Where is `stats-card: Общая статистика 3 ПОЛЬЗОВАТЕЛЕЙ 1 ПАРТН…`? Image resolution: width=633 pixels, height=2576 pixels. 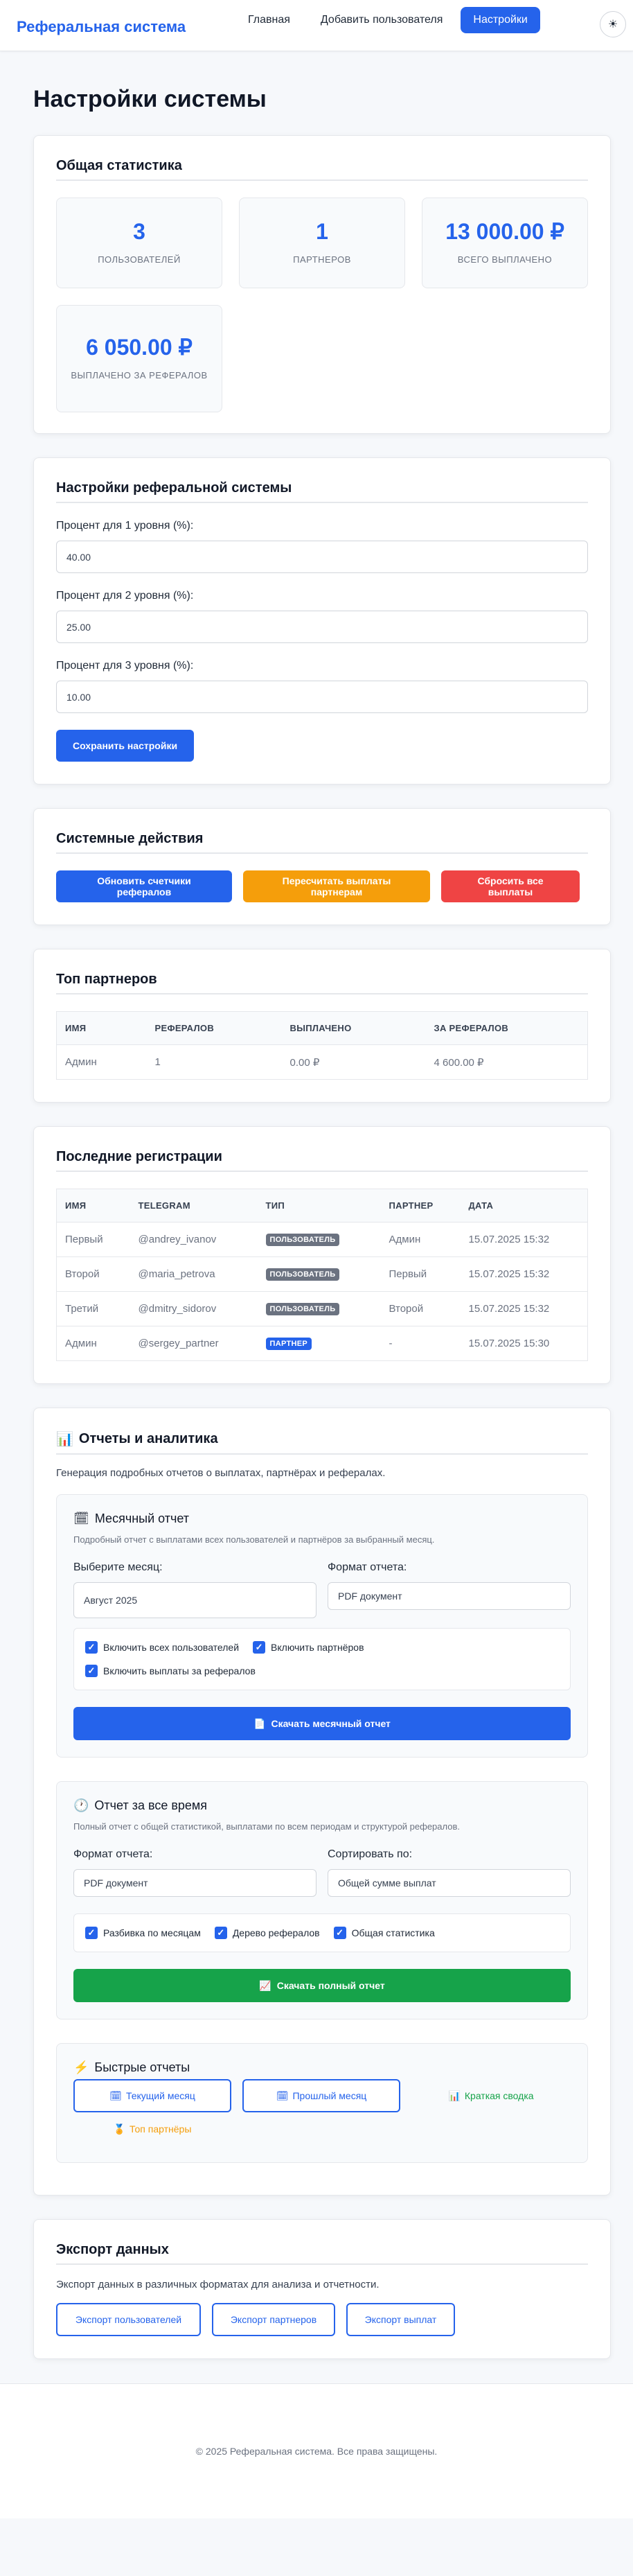 stats-card: Общая статистика 3 ПОЛЬЗОВАТЕЛЕЙ 1 ПАРТН… is located at coordinates (322, 284).